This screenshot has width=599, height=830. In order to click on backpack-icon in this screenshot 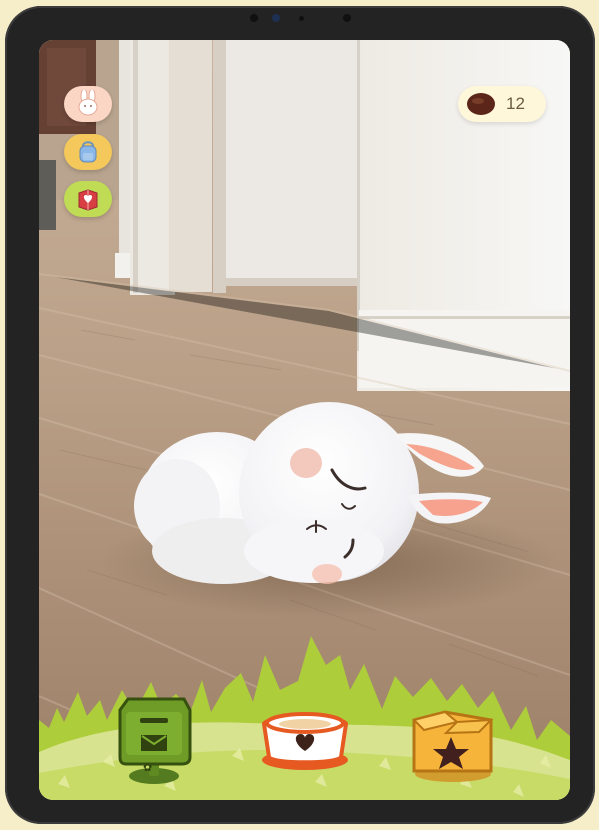, I will do `click(88, 152)`.